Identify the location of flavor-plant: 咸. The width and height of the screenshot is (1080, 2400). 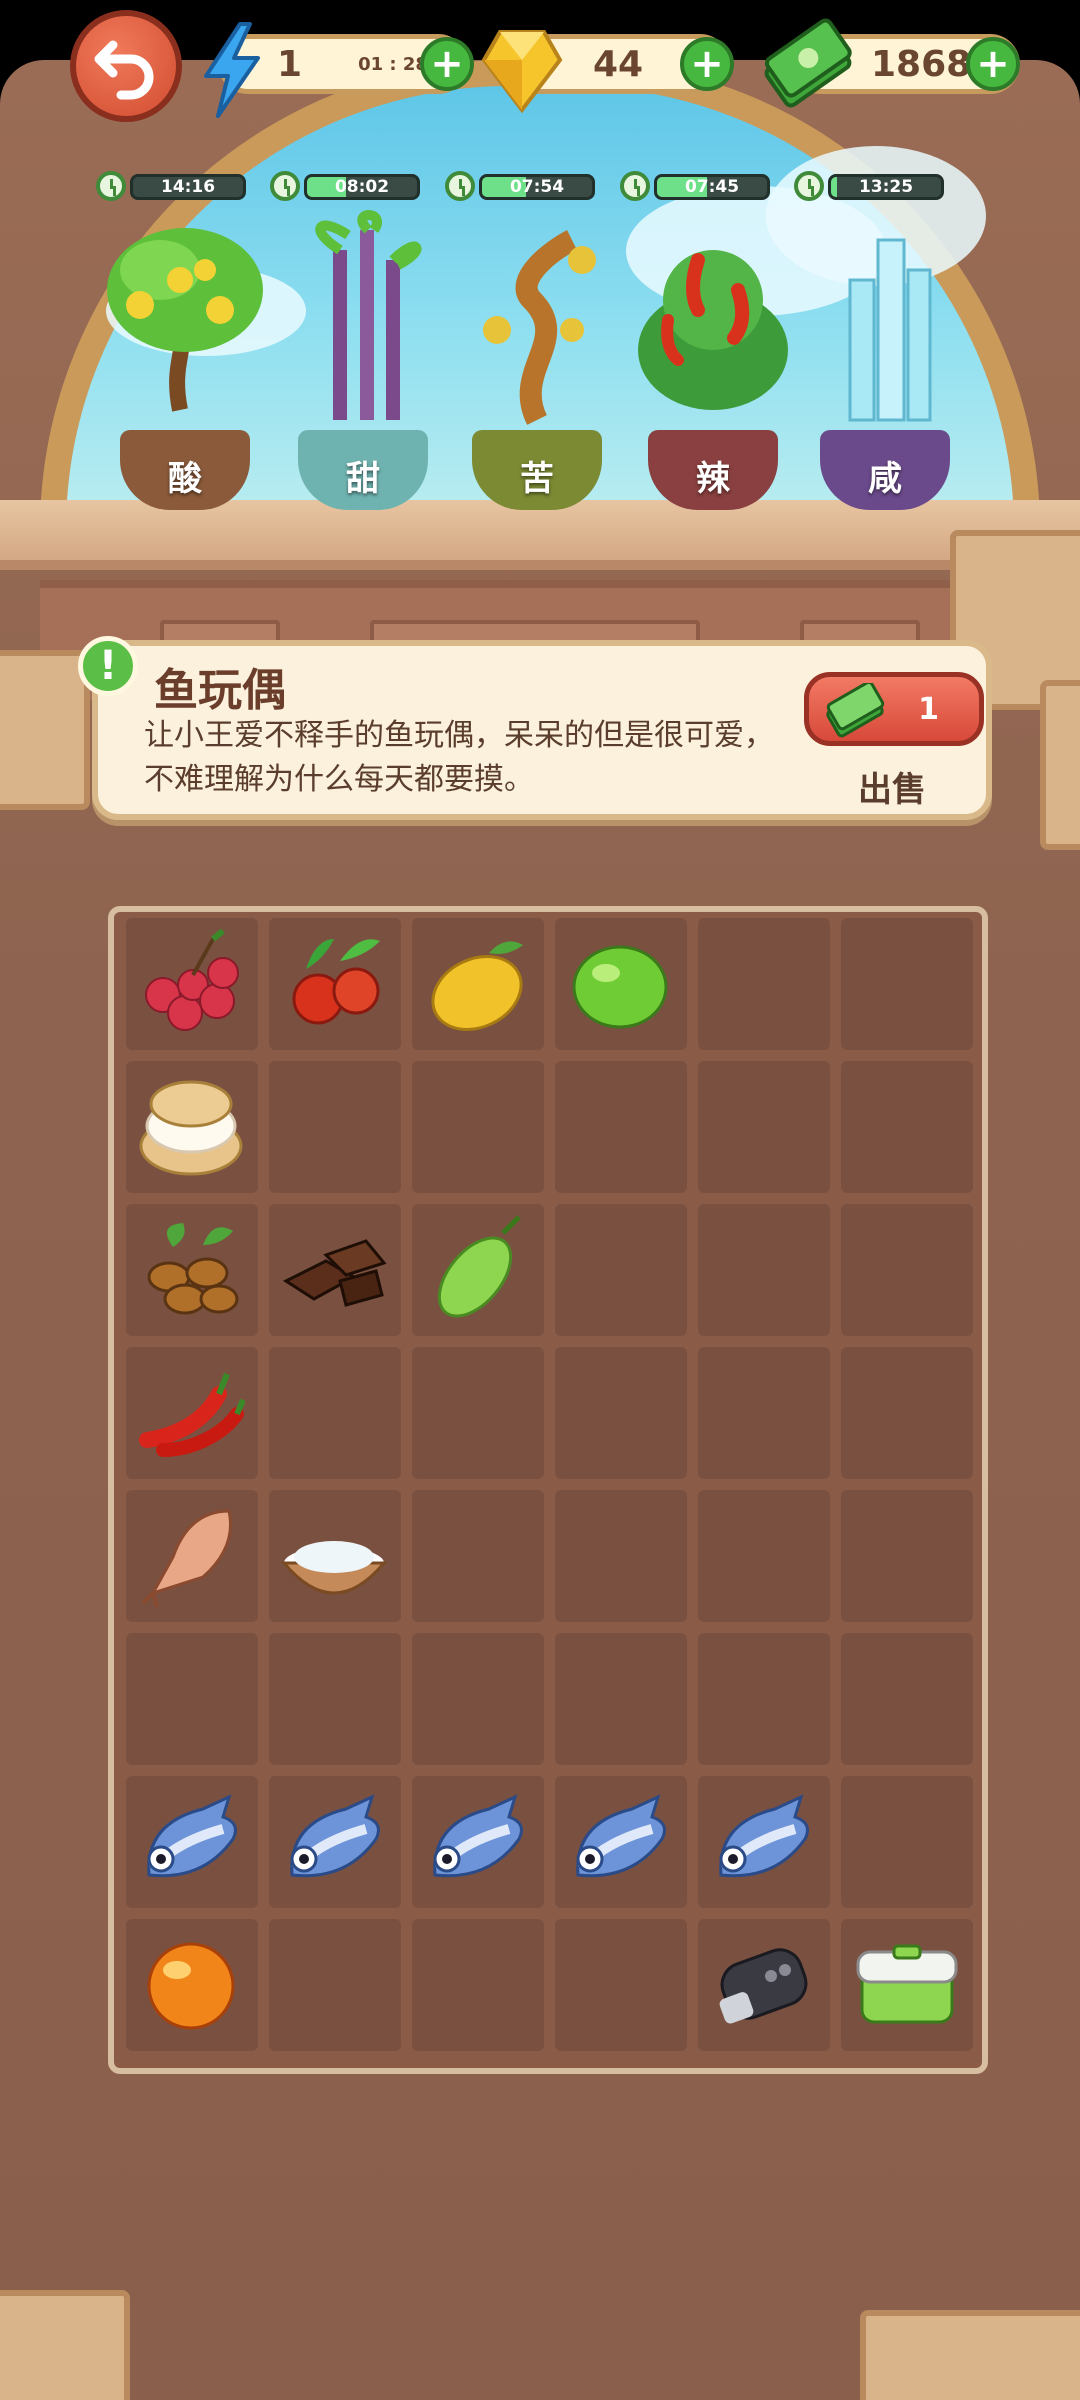
(885, 360).